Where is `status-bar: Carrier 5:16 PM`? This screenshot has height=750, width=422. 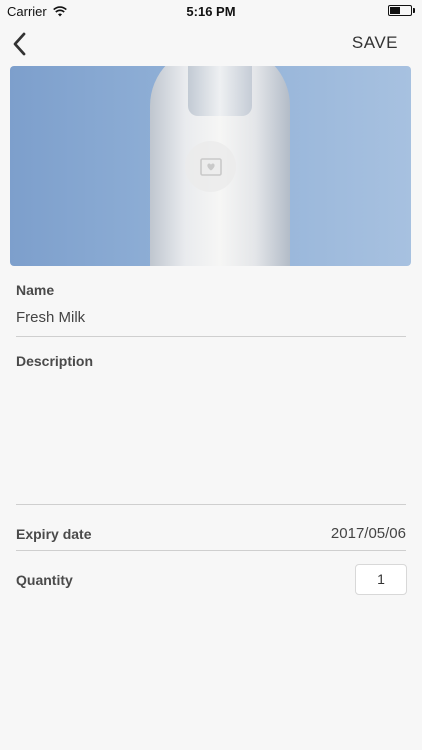 status-bar: Carrier 5:16 PM is located at coordinates (211, 11).